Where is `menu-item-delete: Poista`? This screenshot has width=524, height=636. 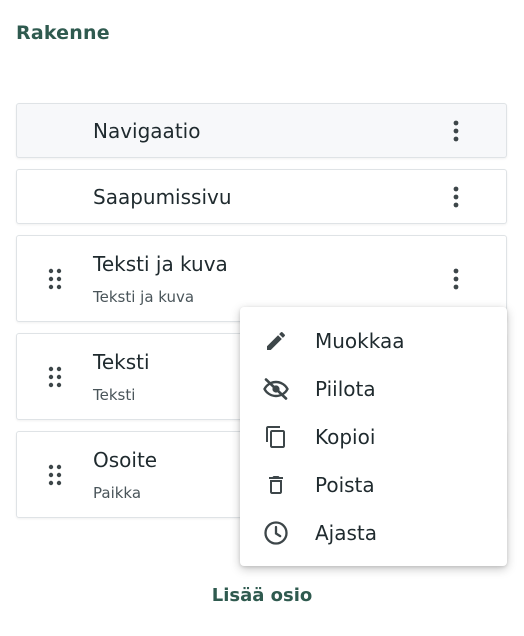 menu-item-delete: Poista is located at coordinates (373, 485).